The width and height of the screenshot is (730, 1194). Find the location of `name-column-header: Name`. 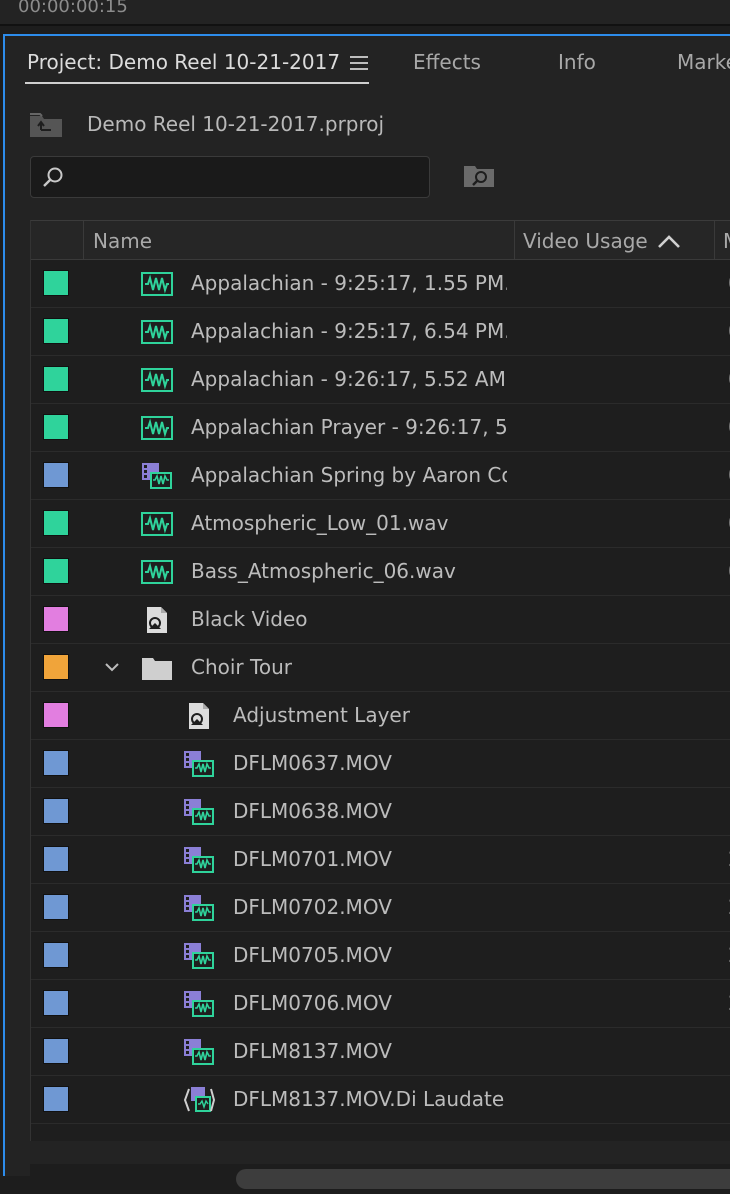

name-column-header: Name is located at coordinates (122, 241).